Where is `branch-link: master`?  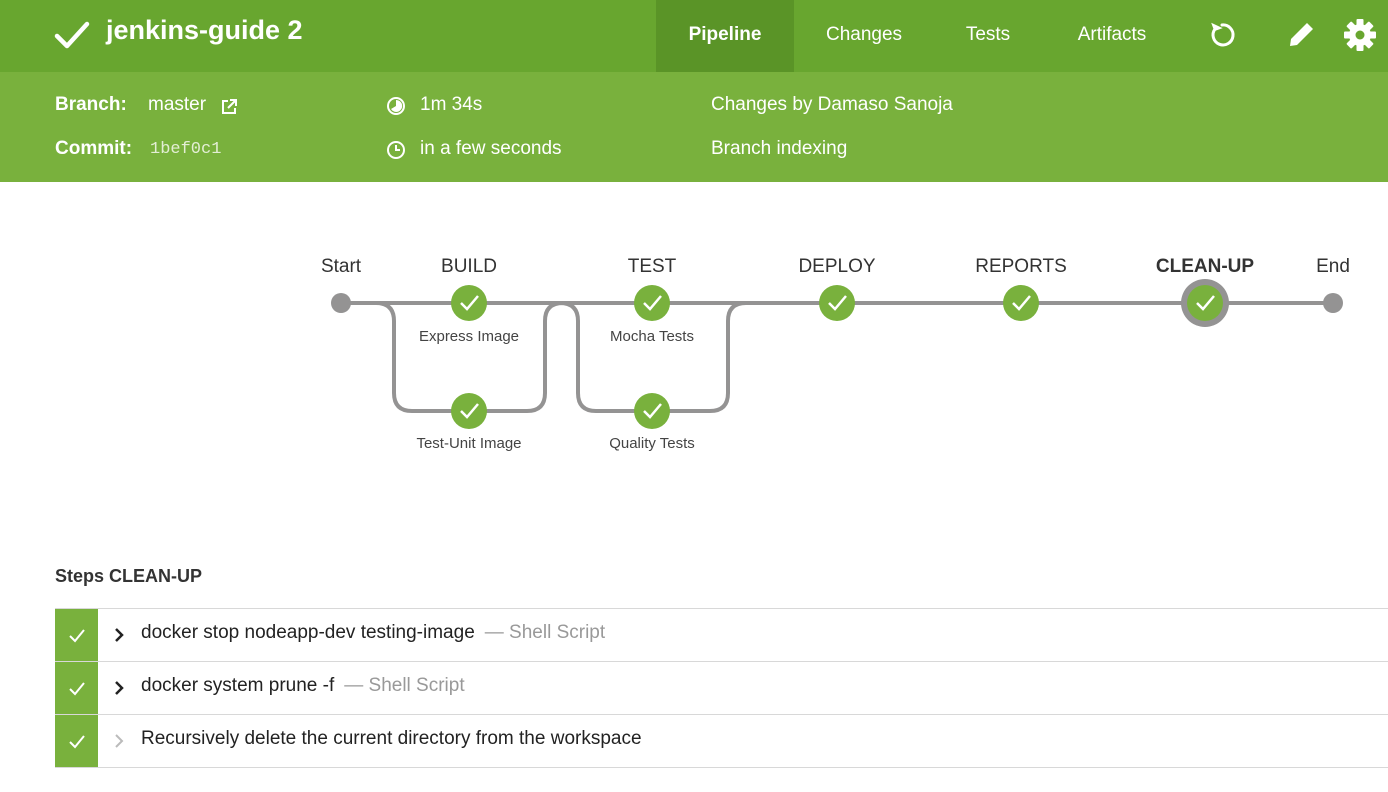
branch-link: master is located at coordinates (177, 105).